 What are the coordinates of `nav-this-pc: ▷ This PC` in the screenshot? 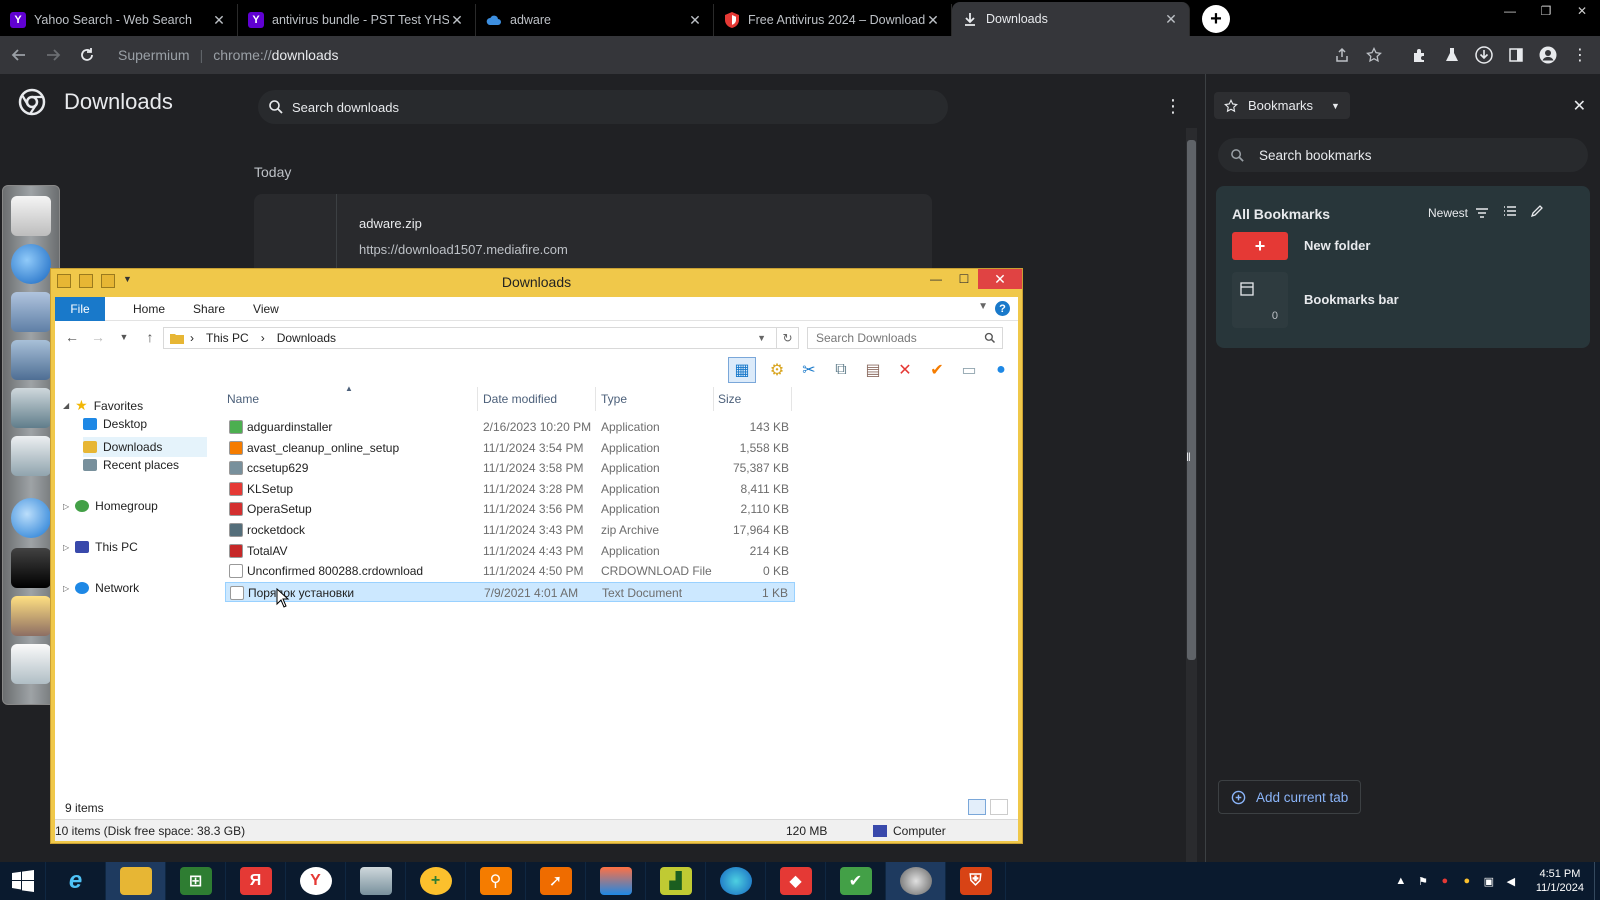 It's located at (100, 547).